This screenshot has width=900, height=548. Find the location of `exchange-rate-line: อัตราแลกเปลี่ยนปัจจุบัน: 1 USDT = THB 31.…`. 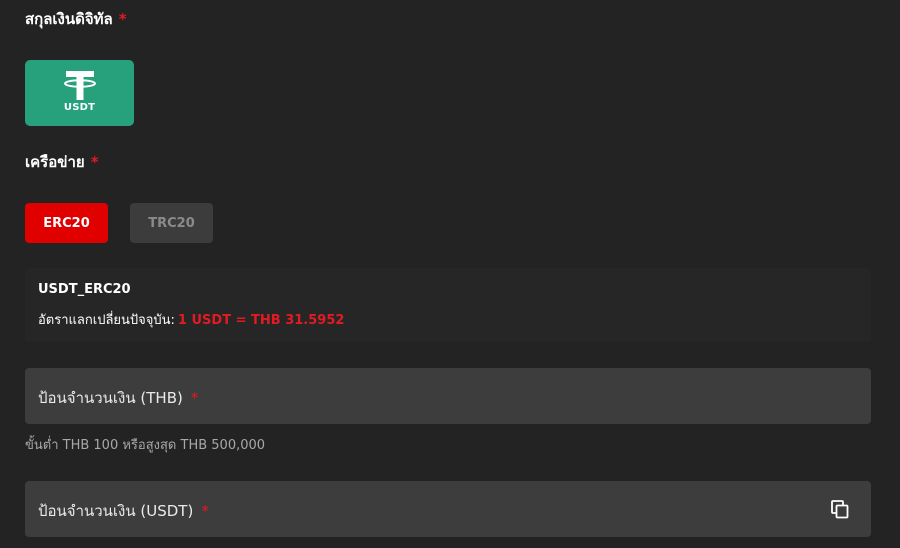

exchange-rate-line: อัตราแลกเปลี่ยนปัจจุบัน: 1 USDT = THB 31.… is located at coordinates (191, 319).